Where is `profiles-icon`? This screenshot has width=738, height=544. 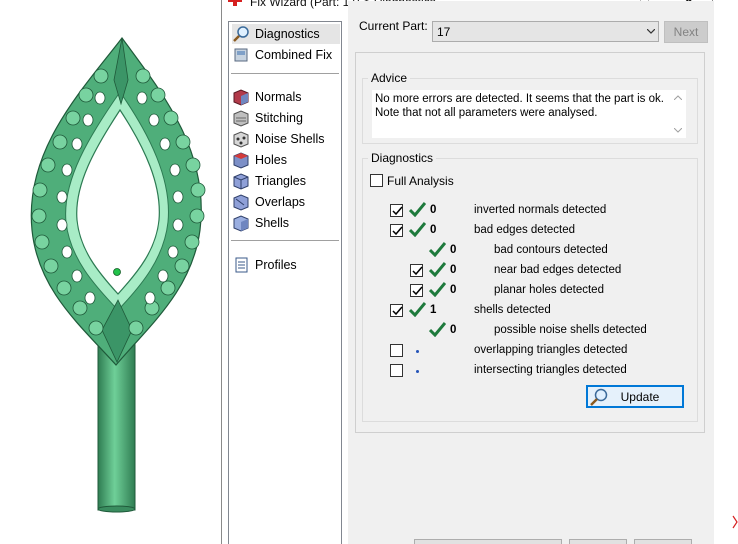 profiles-icon is located at coordinates (241, 265).